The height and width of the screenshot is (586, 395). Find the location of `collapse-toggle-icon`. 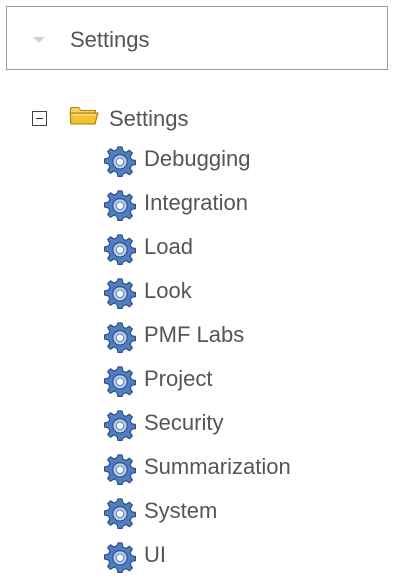

collapse-toggle-icon is located at coordinates (39, 118).